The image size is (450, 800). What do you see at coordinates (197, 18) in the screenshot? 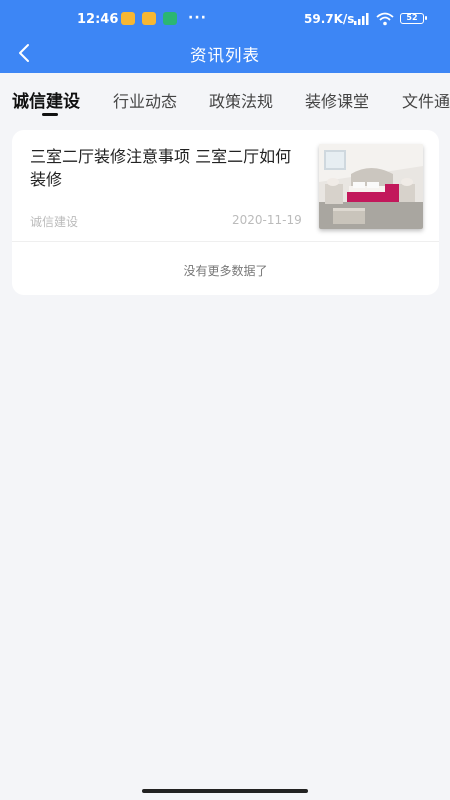
I see `more-notifications-icon: ···` at bounding box center [197, 18].